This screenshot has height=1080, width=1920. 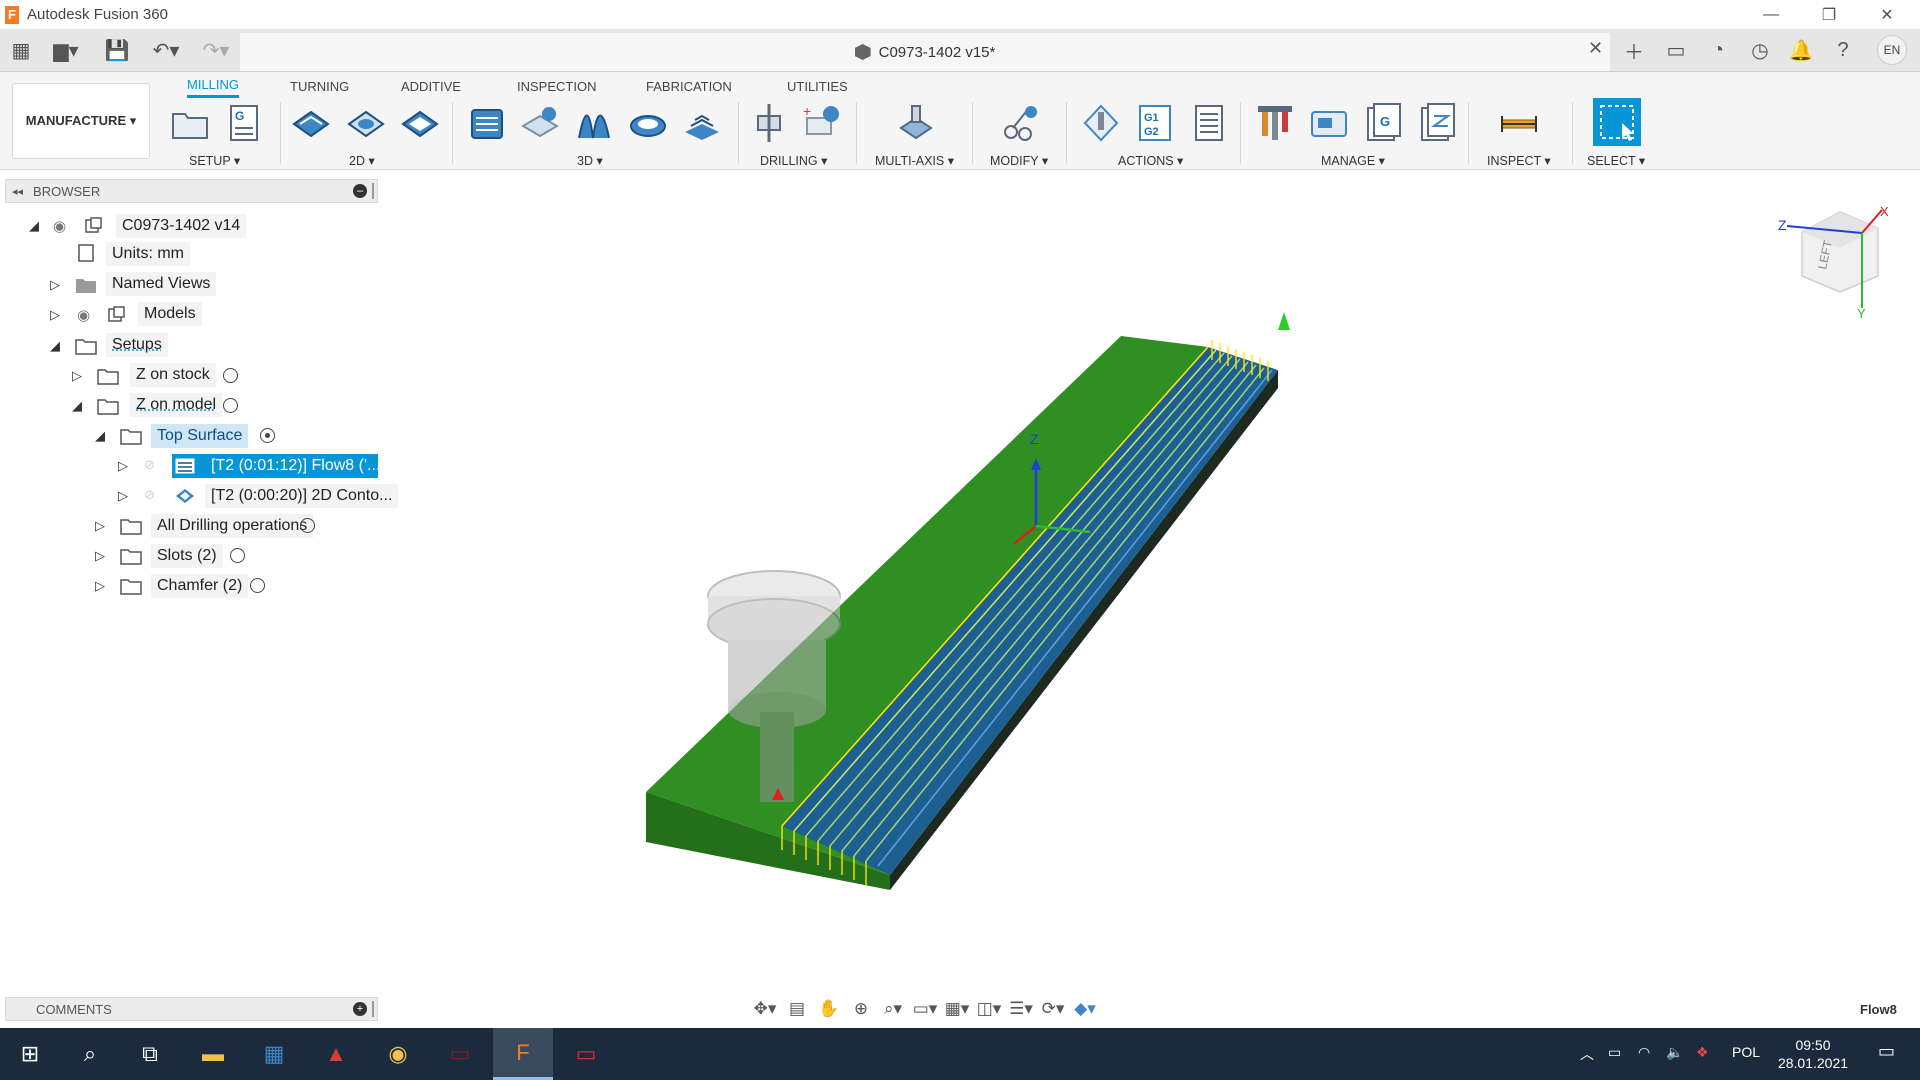 What do you see at coordinates (460, 1054) in the screenshot?
I see `terminal-app-icon: ▭` at bounding box center [460, 1054].